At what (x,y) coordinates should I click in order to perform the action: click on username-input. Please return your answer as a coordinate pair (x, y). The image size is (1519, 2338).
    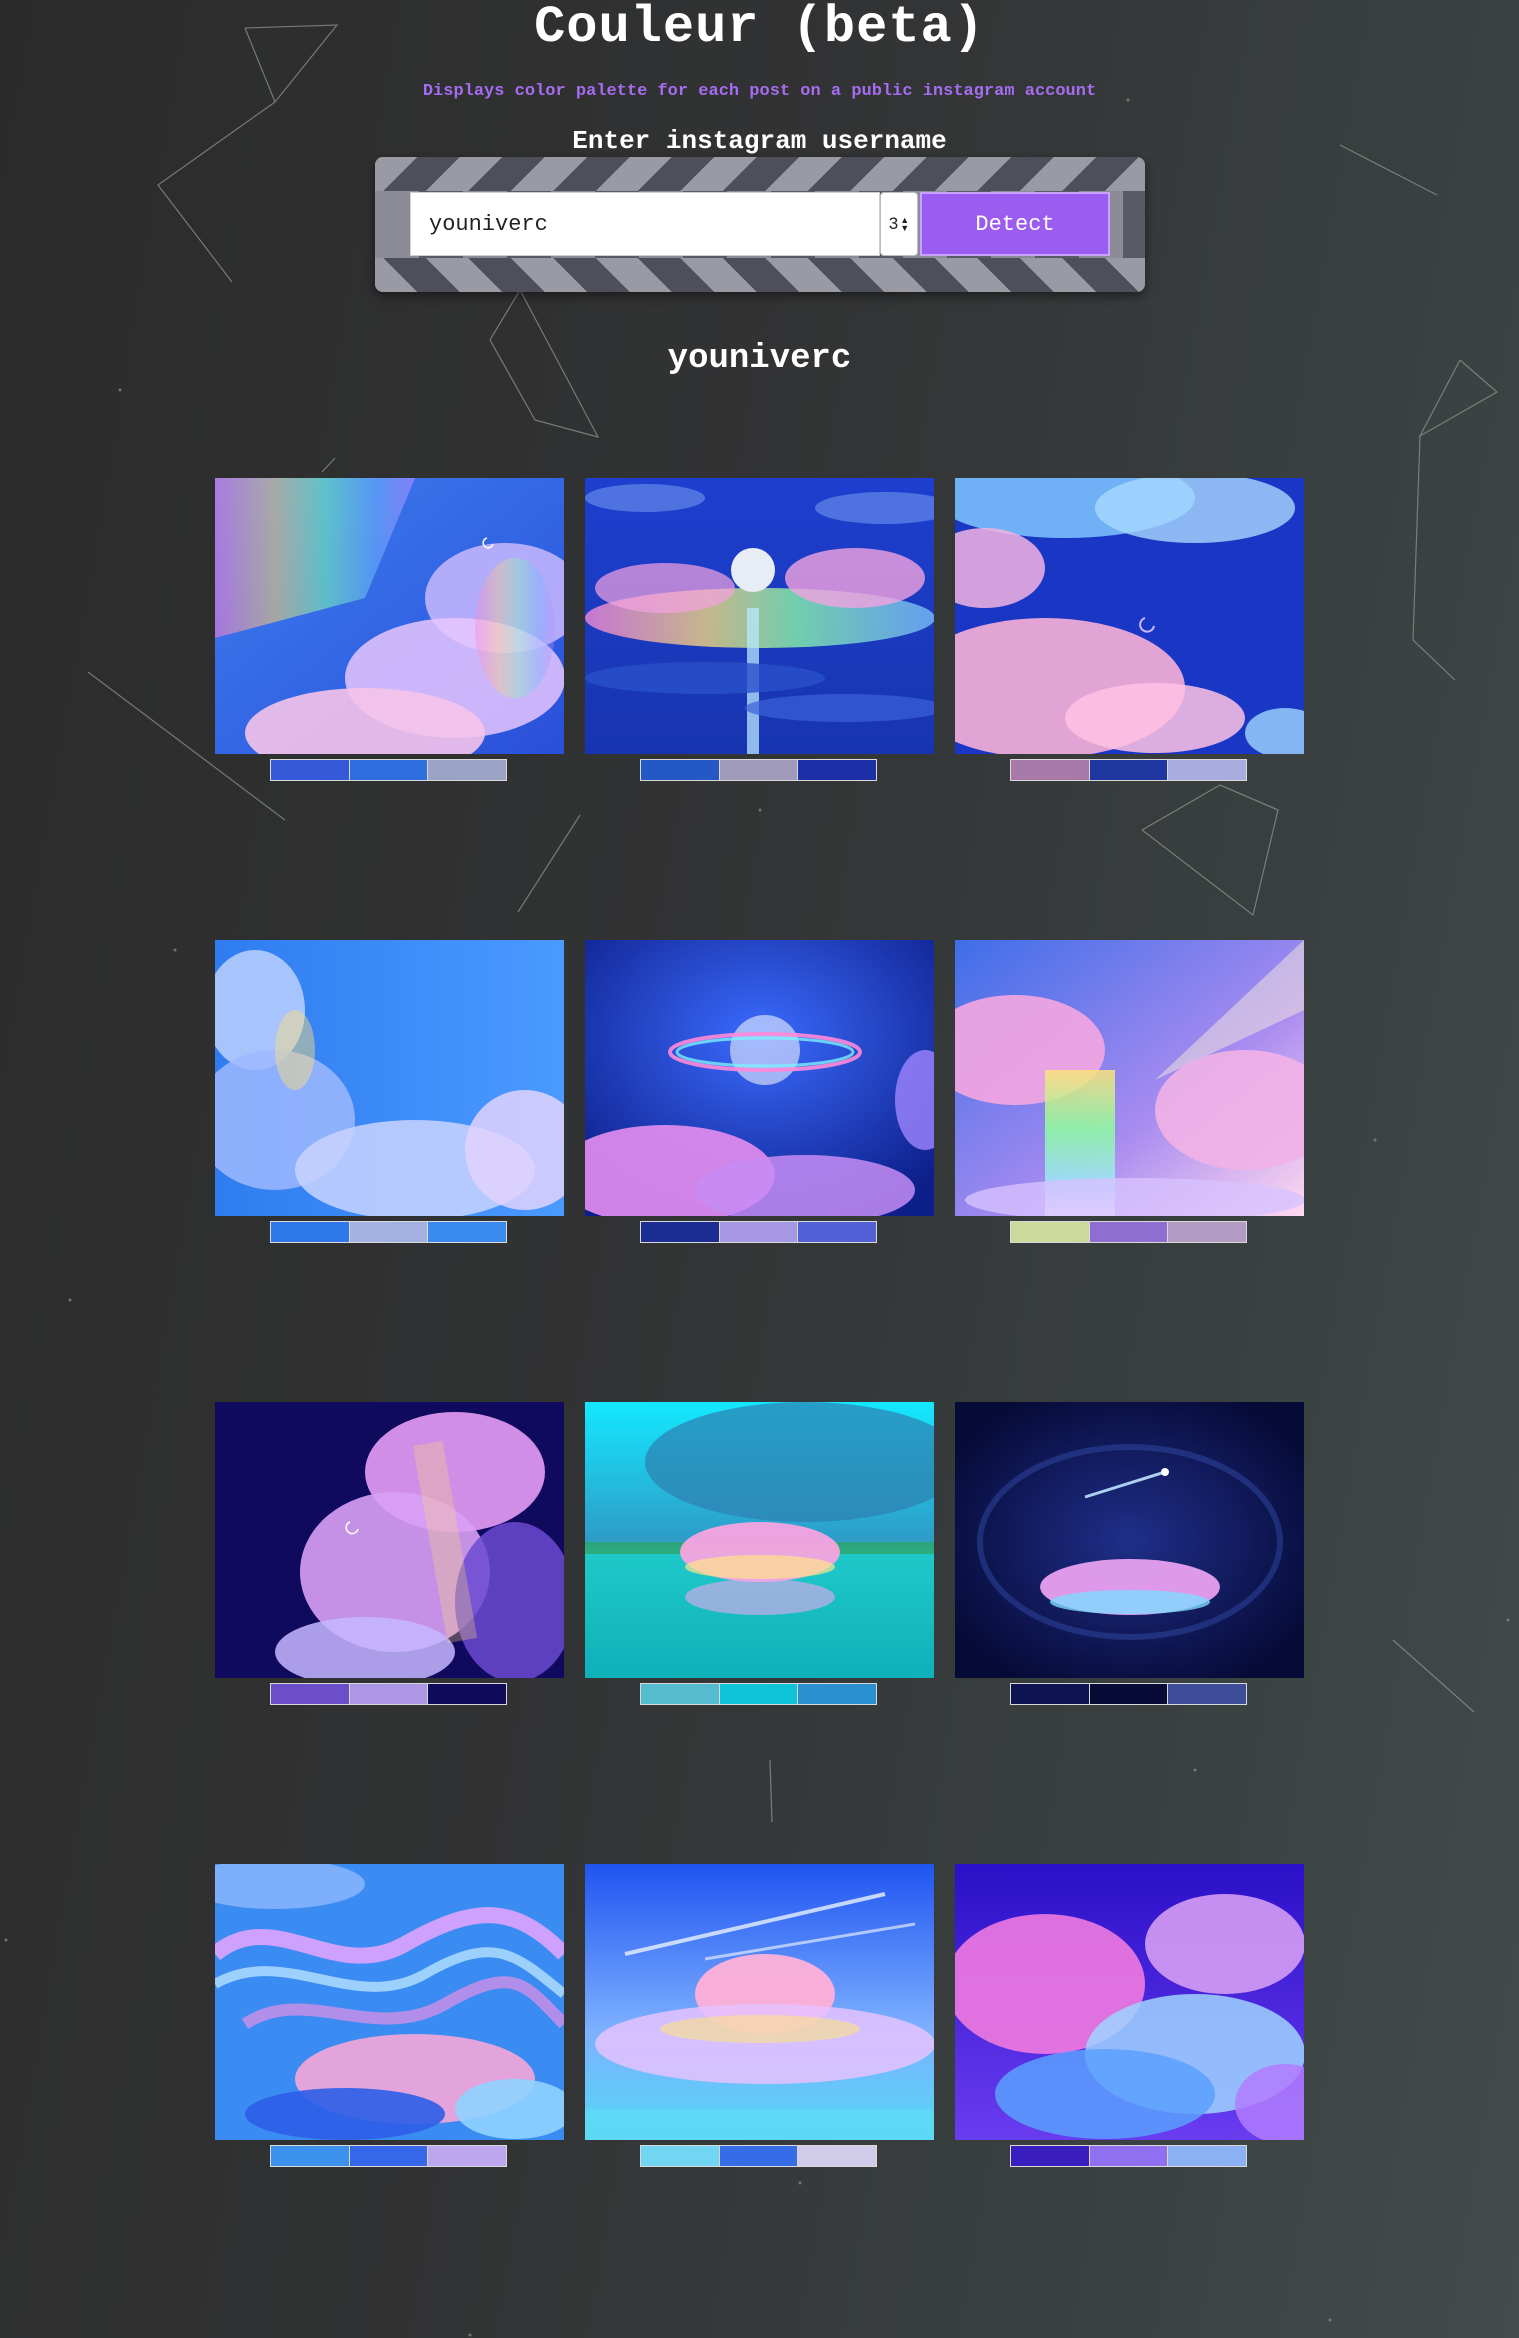
    Looking at the image, I should click on (645, 224).